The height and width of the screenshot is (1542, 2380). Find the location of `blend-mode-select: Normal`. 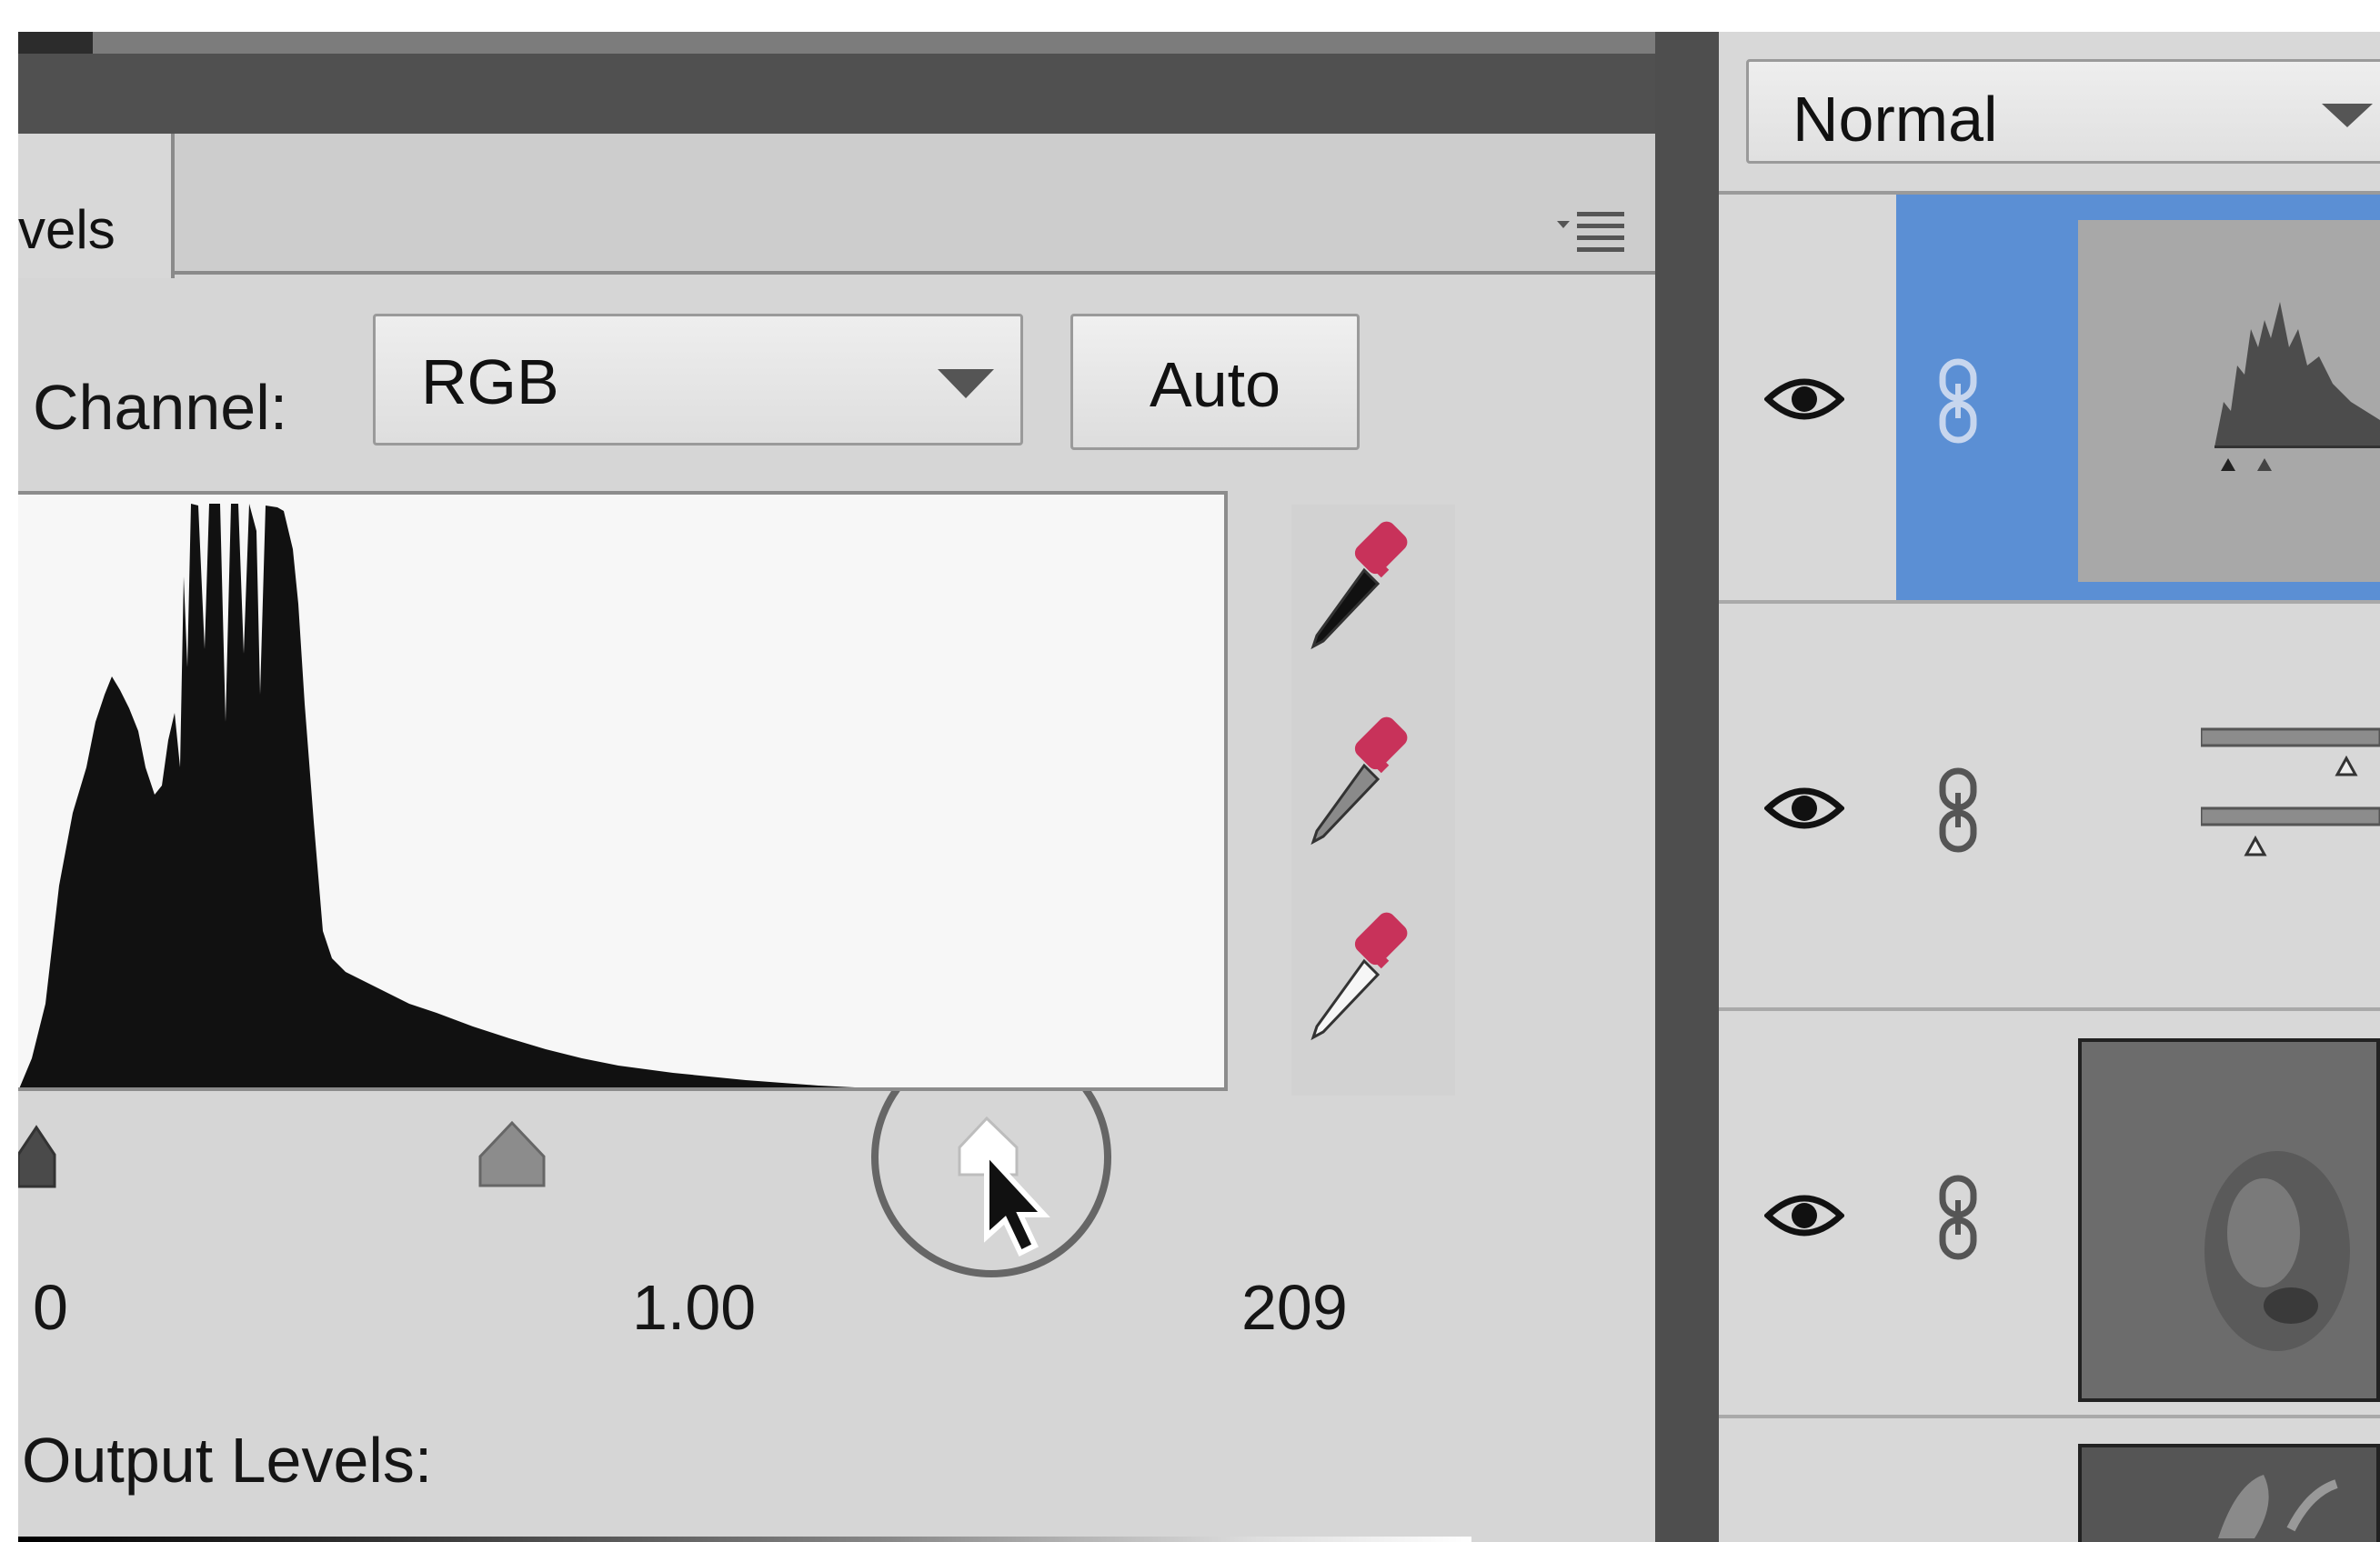

blend-mode-select: Normal is located at coordinates (2063, 111).